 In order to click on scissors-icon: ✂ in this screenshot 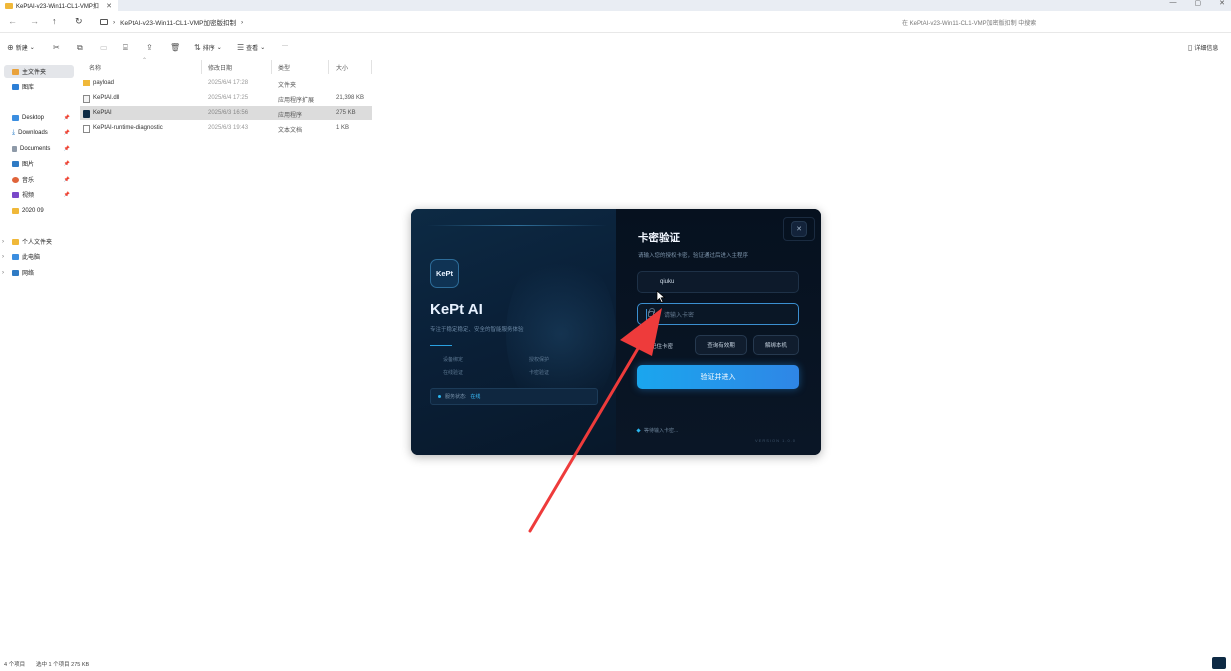, I will do `click(56, 47)`.